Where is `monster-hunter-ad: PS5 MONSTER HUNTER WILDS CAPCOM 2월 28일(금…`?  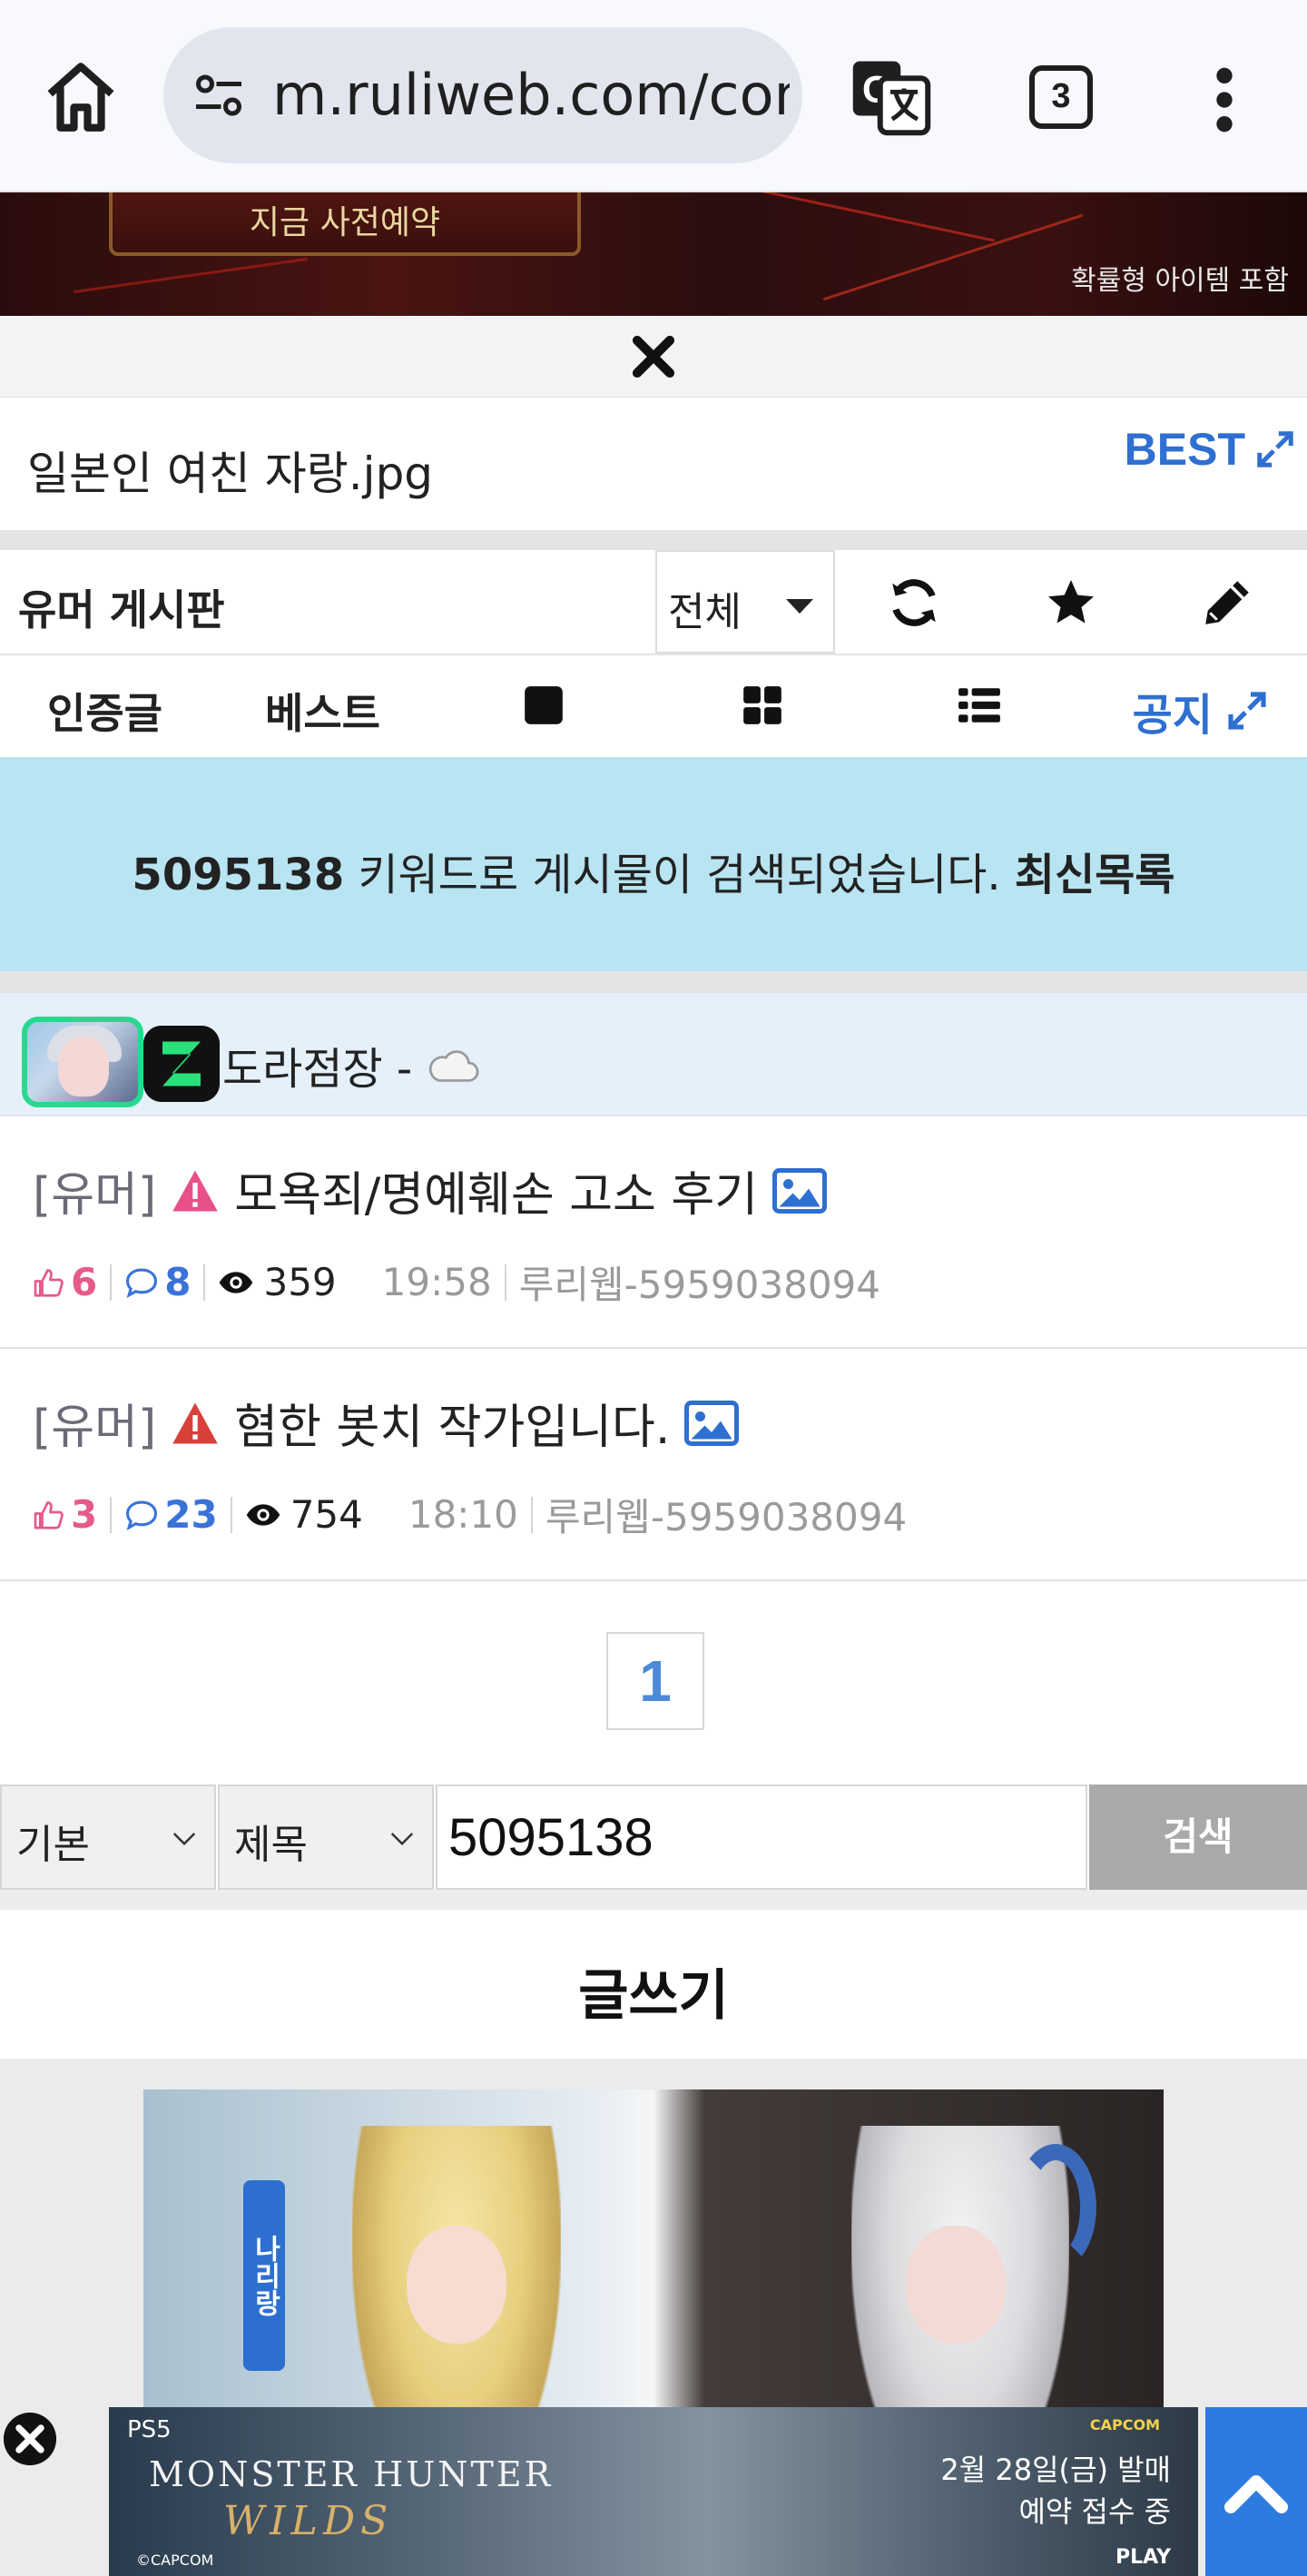 monster-hunter-ad: PS5 MONSTER HUNTER WILDS CAPCOM 2월 28일(금… is located at coordinates (653, 2491).